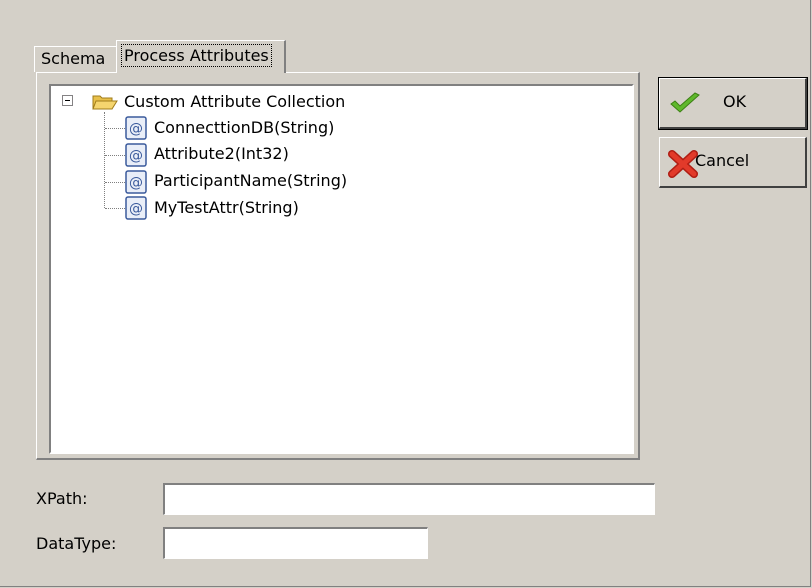 The width and height of the screenshot is (812, 588). Describe the element at coordinates (409, 499) in the screenshot. I see `xpath-field` at that location.